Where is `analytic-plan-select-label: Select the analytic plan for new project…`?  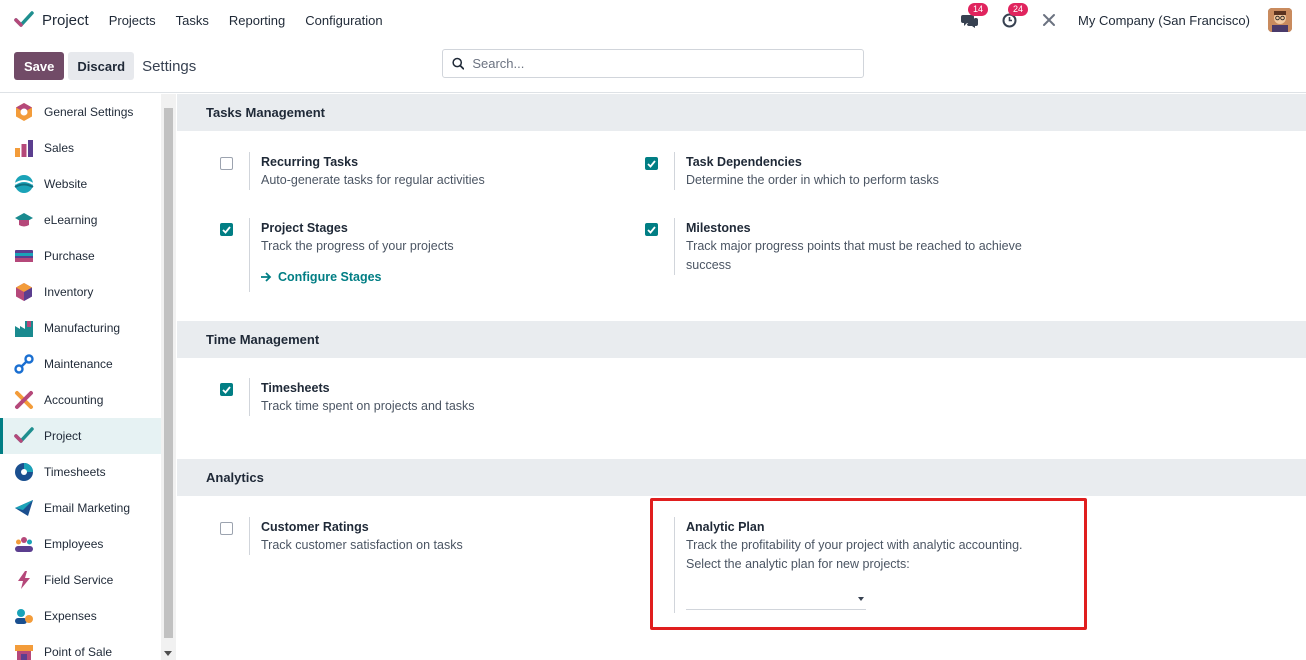
analytic-plan-select-label: Select the analytic plan for new project… is located at coordinates (798, 564).